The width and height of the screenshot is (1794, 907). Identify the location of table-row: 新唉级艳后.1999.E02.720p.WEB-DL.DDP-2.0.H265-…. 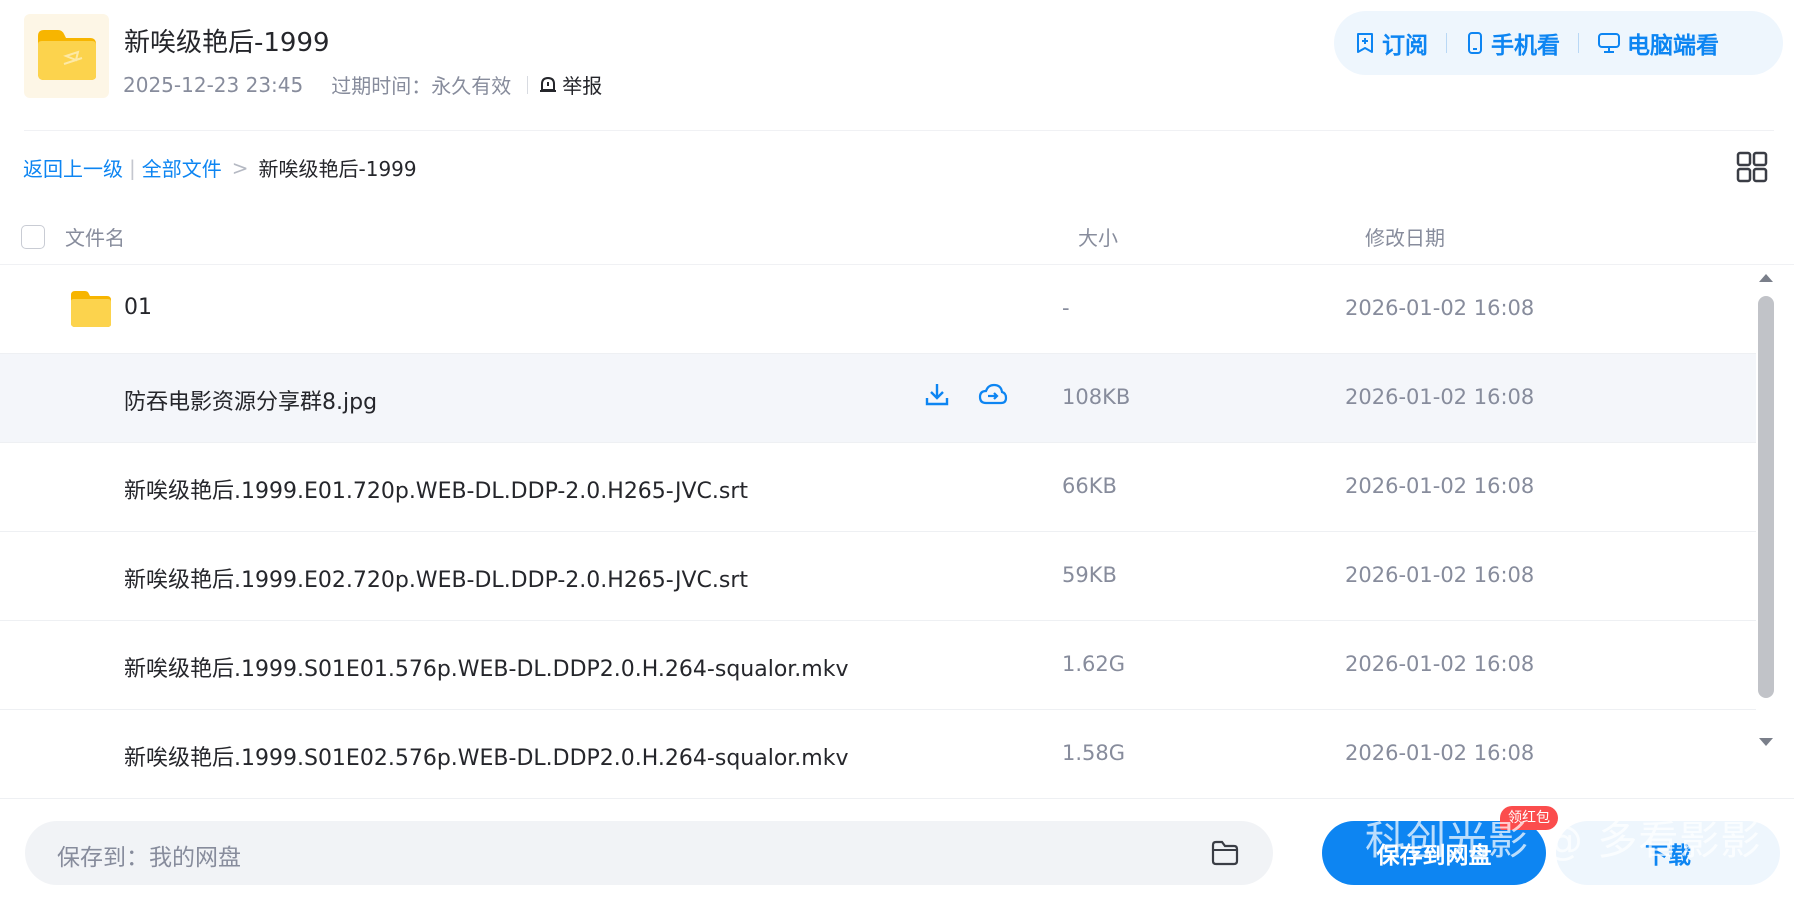
(878, 576).